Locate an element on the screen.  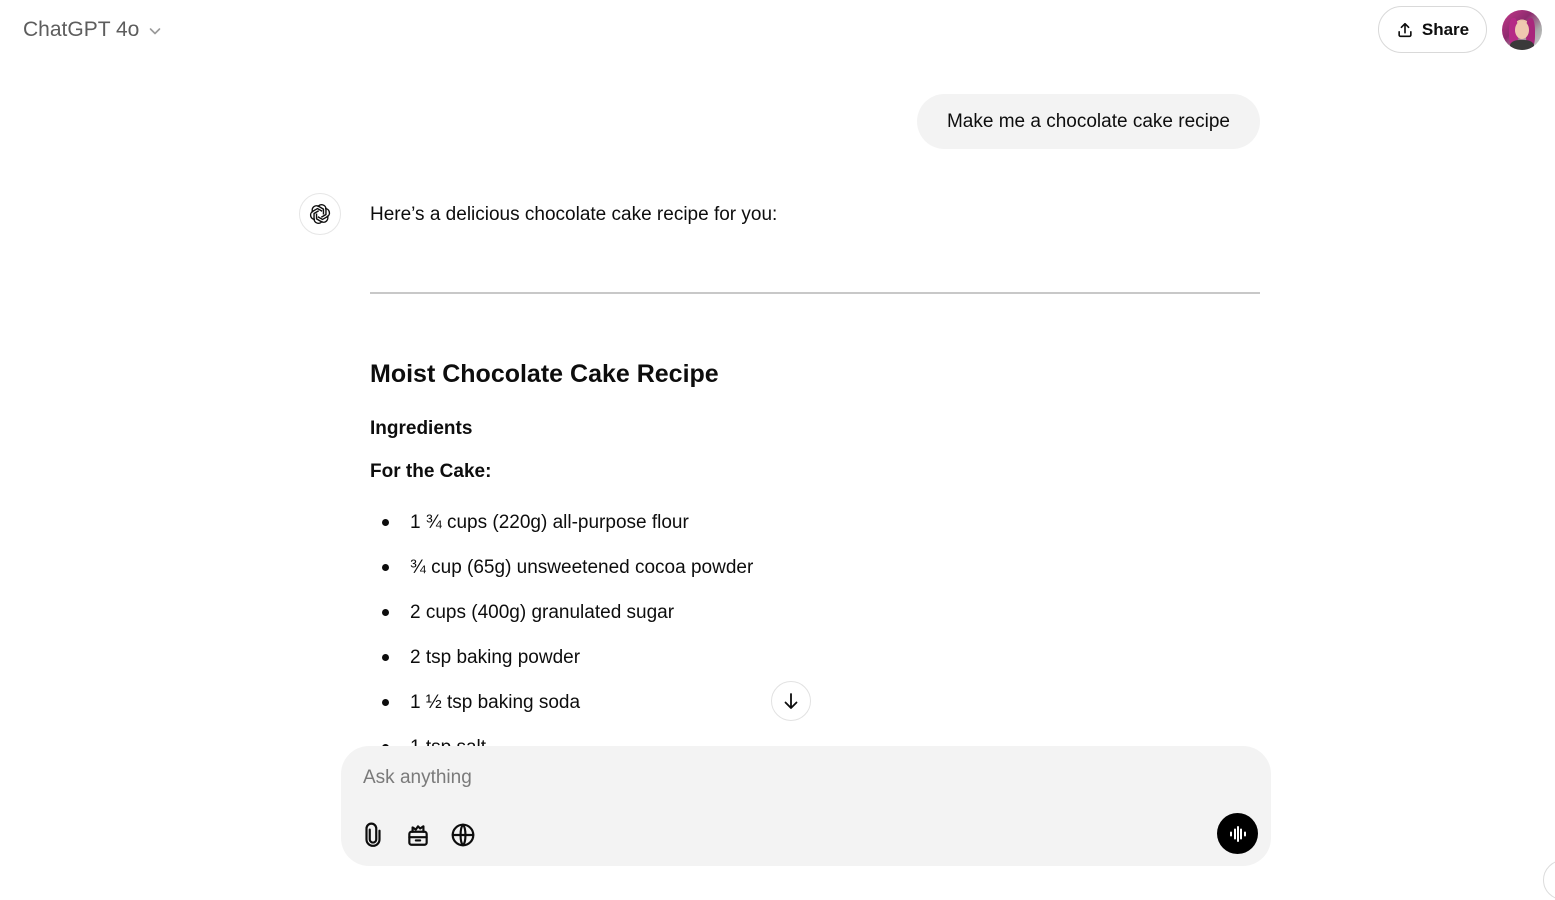
share-label: Share is located at coordinates (1445, 29).